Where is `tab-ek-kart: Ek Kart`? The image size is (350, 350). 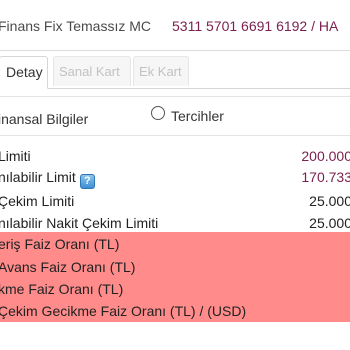
tab-ek-kart: Ek Kart is located at coordinates (161, 71).